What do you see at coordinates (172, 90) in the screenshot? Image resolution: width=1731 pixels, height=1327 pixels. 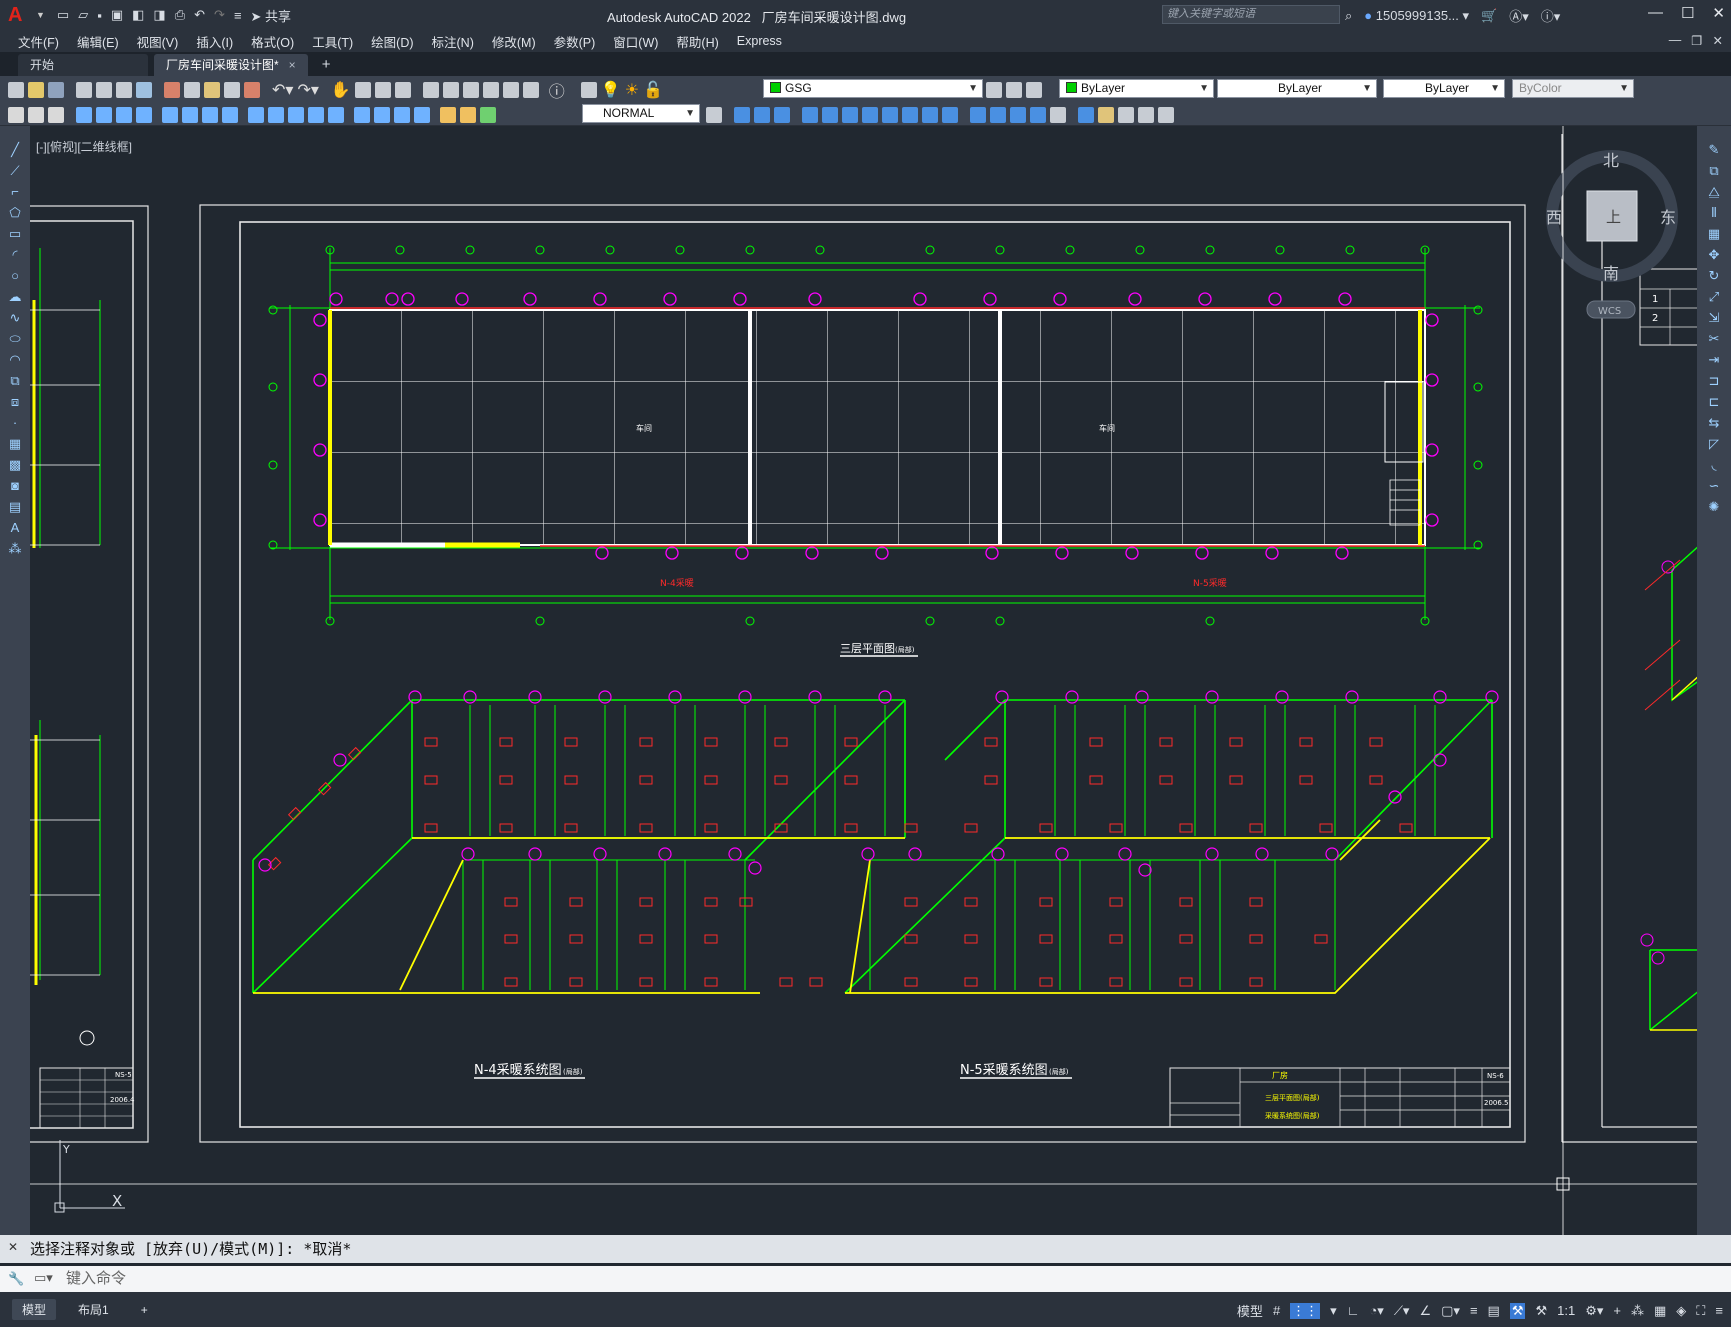 I see `cut-icon` at bounding box center [172, 90].